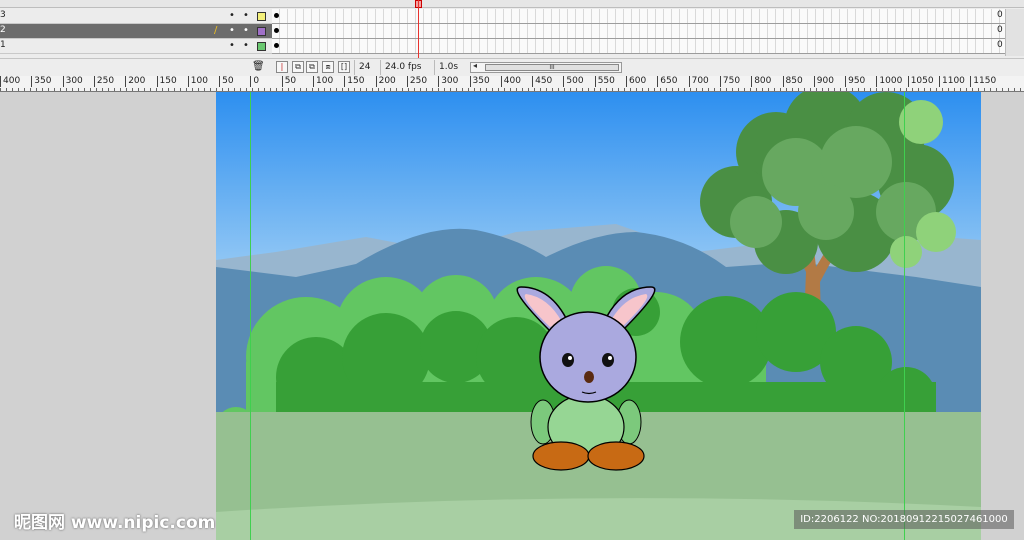 This screenshot has height=540, width=1024. I want to click on edit-multiple-frames-icon: ⧈, so click(328, 67).